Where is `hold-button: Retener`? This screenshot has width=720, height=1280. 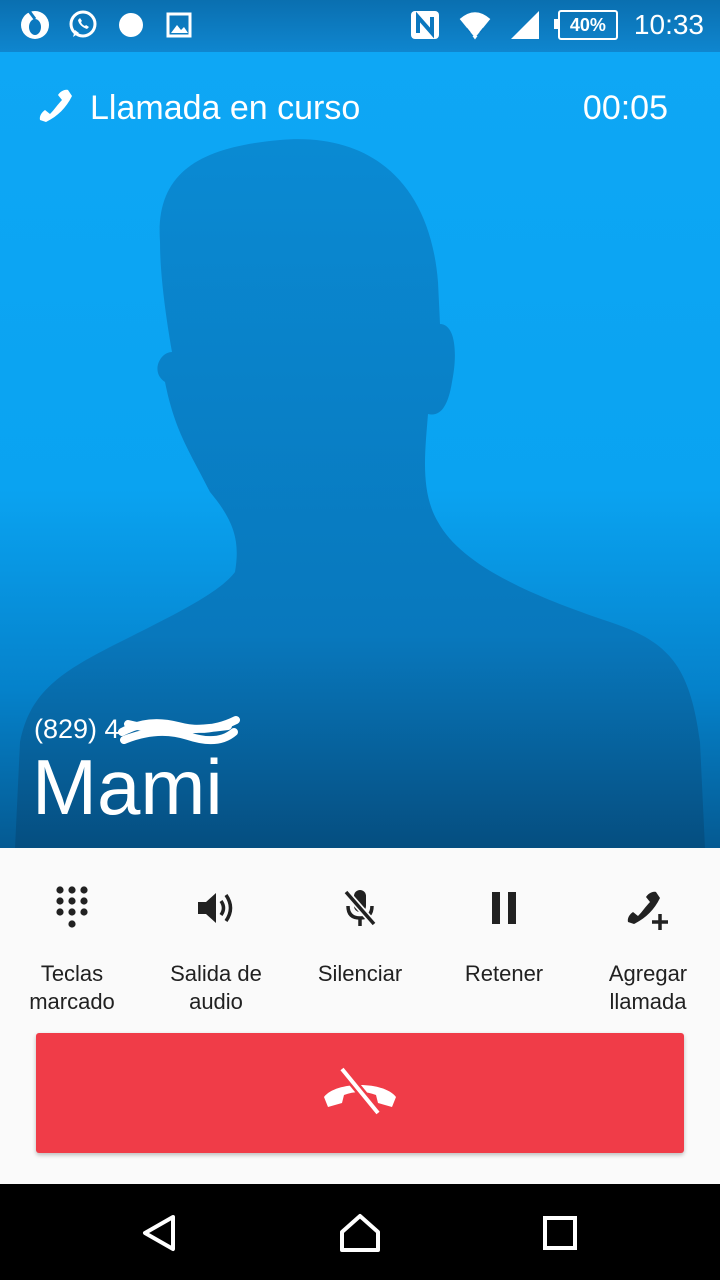 hold-button: Retener is located at coordinates (504, 947).